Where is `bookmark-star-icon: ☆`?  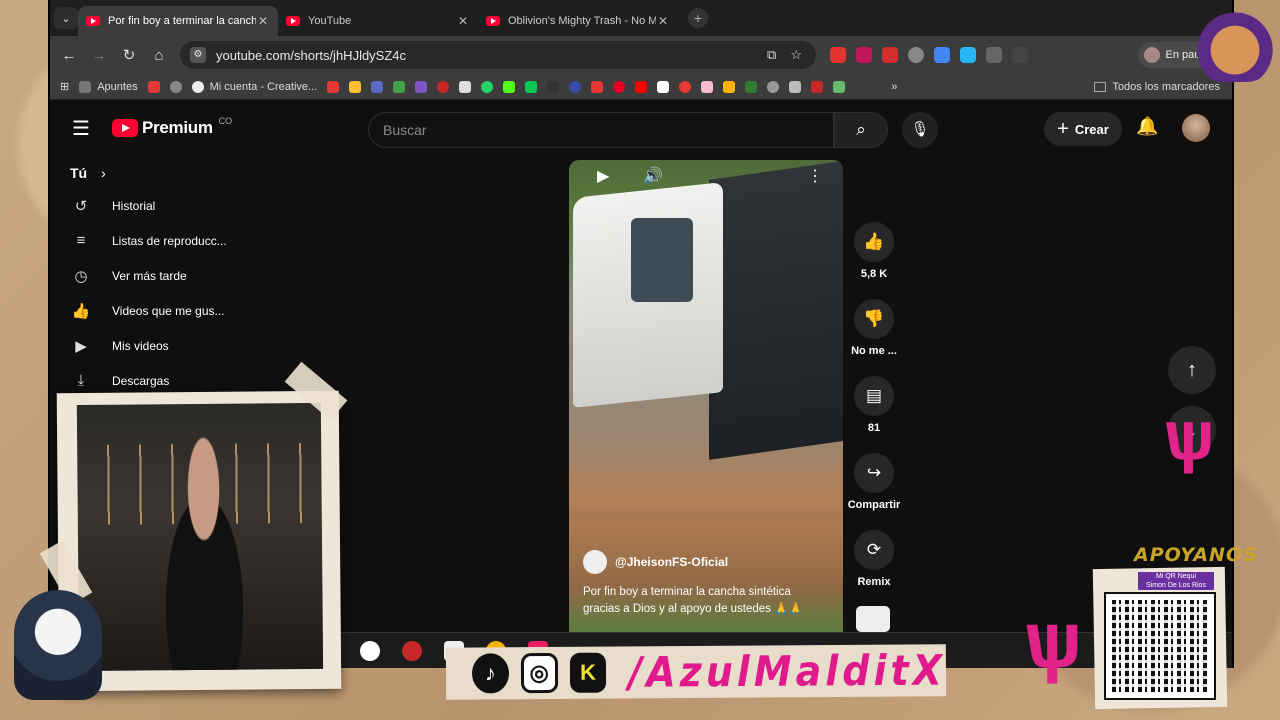 bookmark-star-icon: ☆ is located at coordinates (796, 55).